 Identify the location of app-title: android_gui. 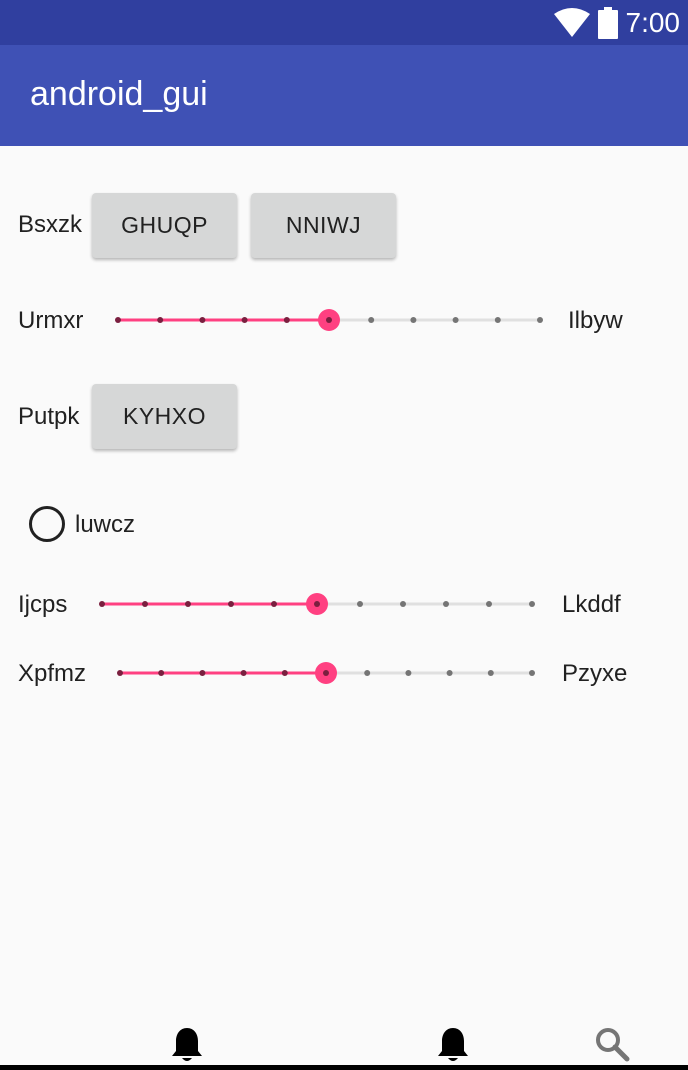
(119, 94).